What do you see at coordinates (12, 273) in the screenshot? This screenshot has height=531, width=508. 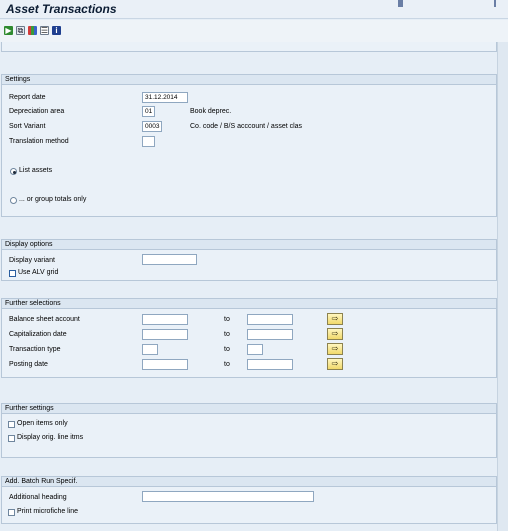 I see `use-alv-grid-checkbox` at bounding box center [12, 273].